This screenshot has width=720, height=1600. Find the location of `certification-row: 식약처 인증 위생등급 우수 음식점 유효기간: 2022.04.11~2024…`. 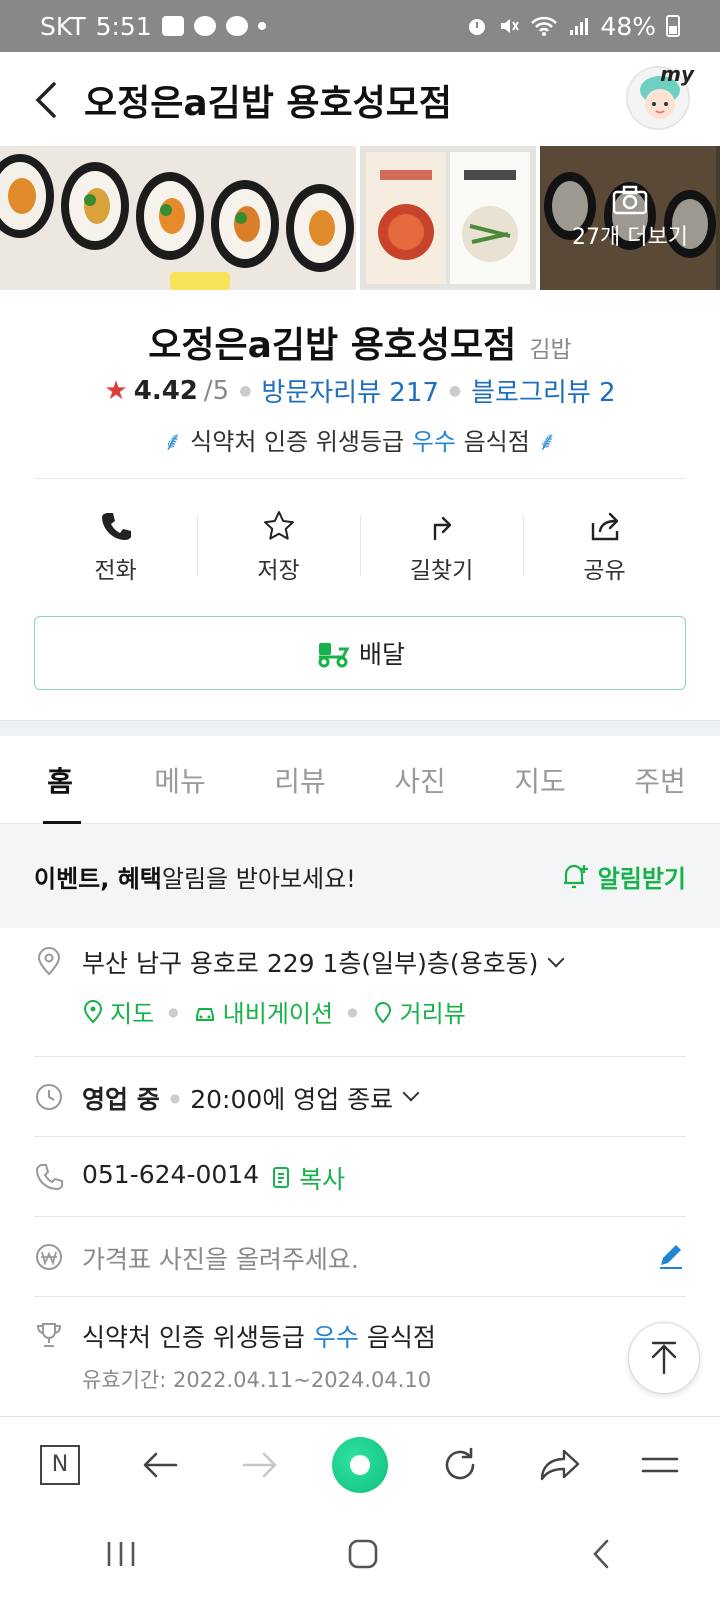

certification-row: 식약처 인증 위생등급 우수 음식점 유효기간: 2022.04.11~2024… is located at coordinates (360, 1356).